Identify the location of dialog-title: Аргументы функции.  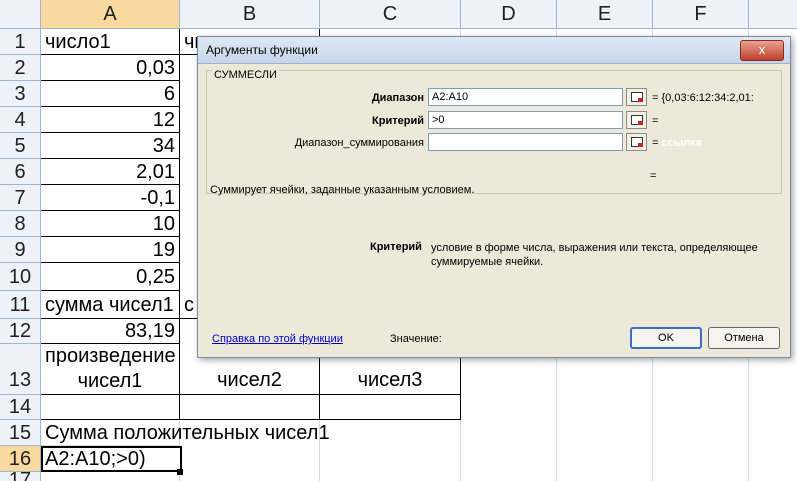
(262, 50).